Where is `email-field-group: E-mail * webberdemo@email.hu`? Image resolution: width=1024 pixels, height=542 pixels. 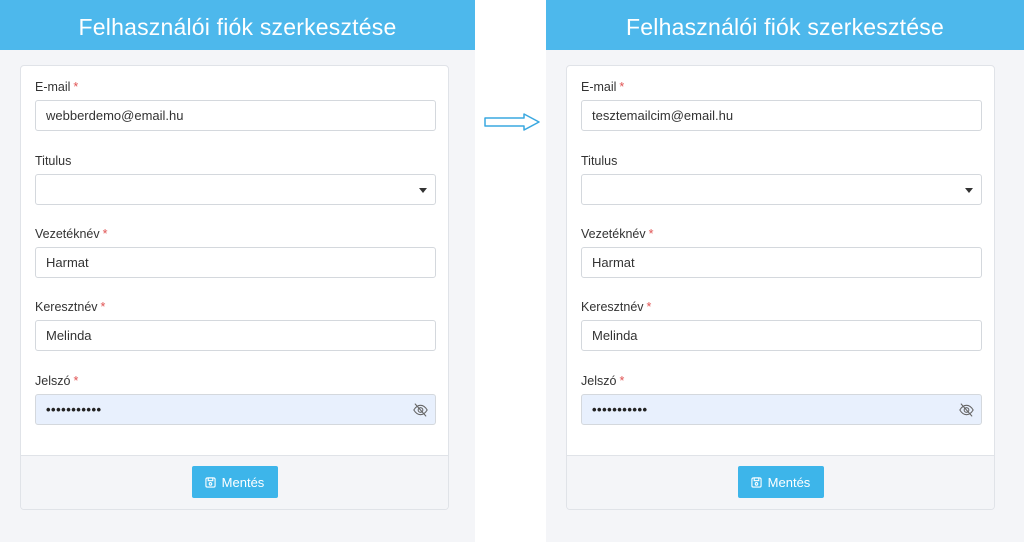
email-field-group: E-mail * webberdemo@email.hu is located at coordinates (235, 104).